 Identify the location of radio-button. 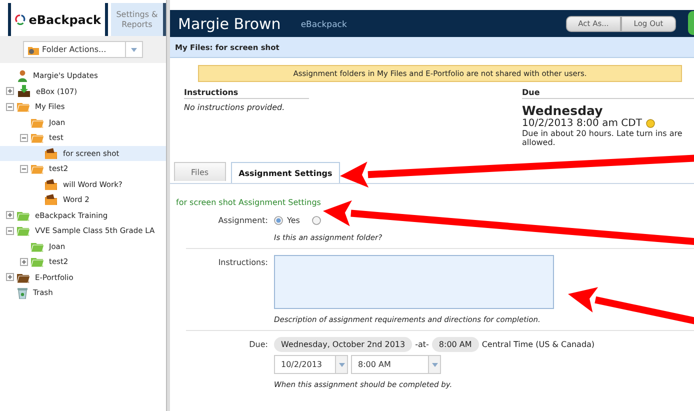
(316, 220).